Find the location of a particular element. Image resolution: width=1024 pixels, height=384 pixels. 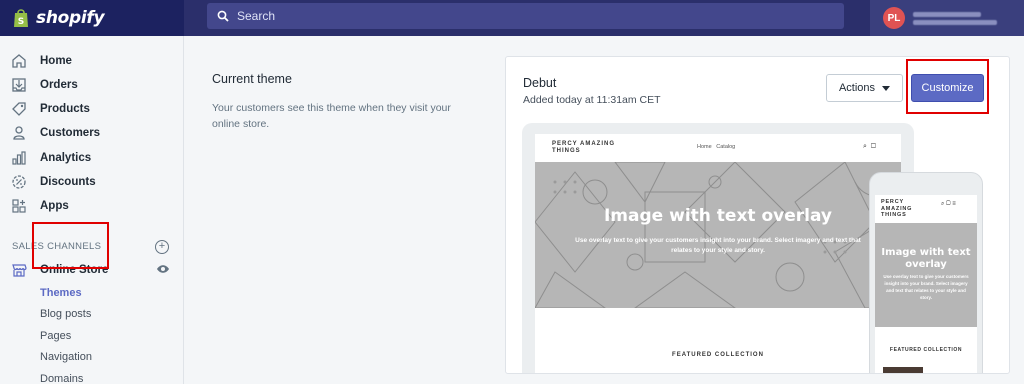

svg-text: S is located at coordinates (21, 22).